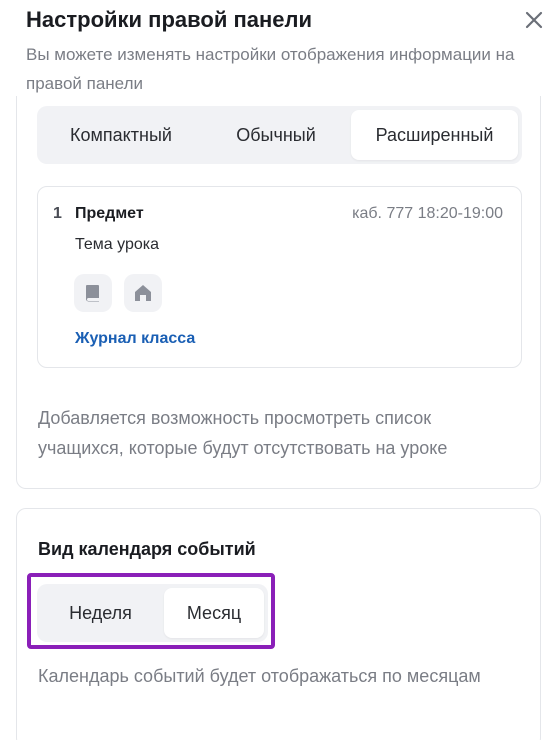 This screenshot has height=740, width=560. Describe the element at coordinates (276, 135) in the screenshot. I see `view-mode-normal: Обычный` at that location.